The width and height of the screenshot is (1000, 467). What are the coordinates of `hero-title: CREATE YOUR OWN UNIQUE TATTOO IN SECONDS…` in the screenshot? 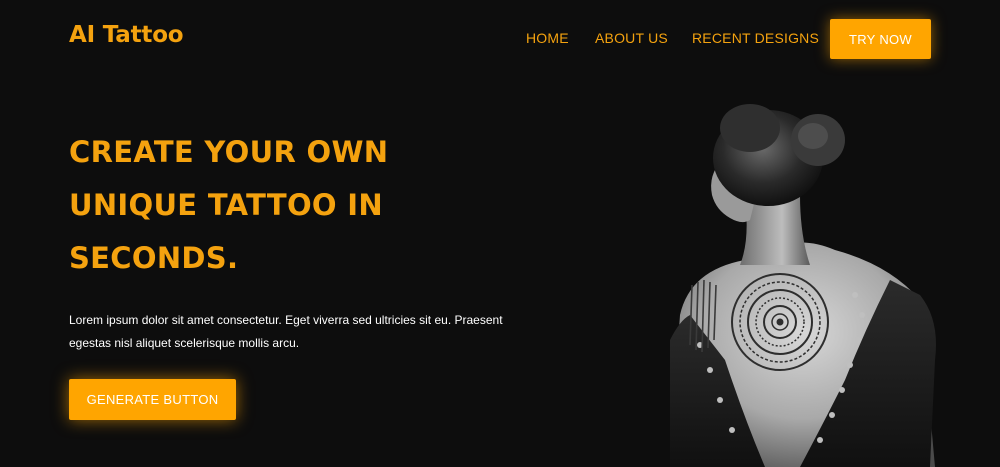 It's located at (239, 205).